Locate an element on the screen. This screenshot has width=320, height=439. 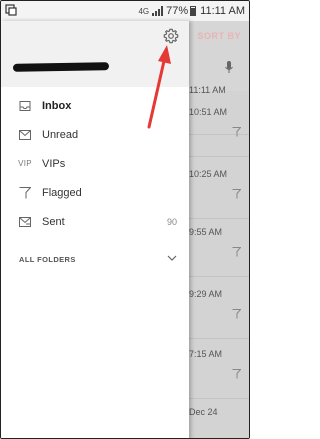
nav-item-label: Flagged is located at coordinates (62, 192).